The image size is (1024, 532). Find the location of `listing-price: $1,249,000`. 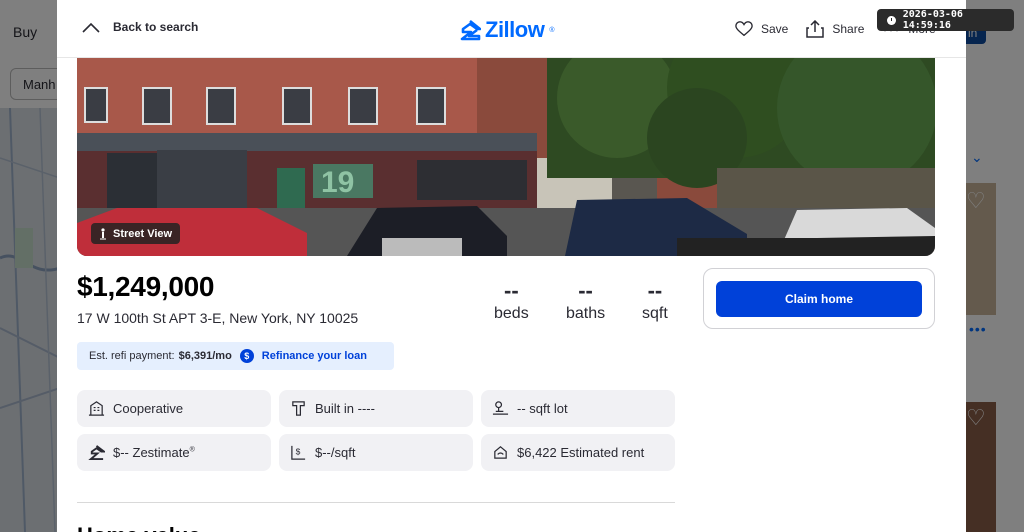

listing-price: $1,249,000 is located at coordinates (146, 286).